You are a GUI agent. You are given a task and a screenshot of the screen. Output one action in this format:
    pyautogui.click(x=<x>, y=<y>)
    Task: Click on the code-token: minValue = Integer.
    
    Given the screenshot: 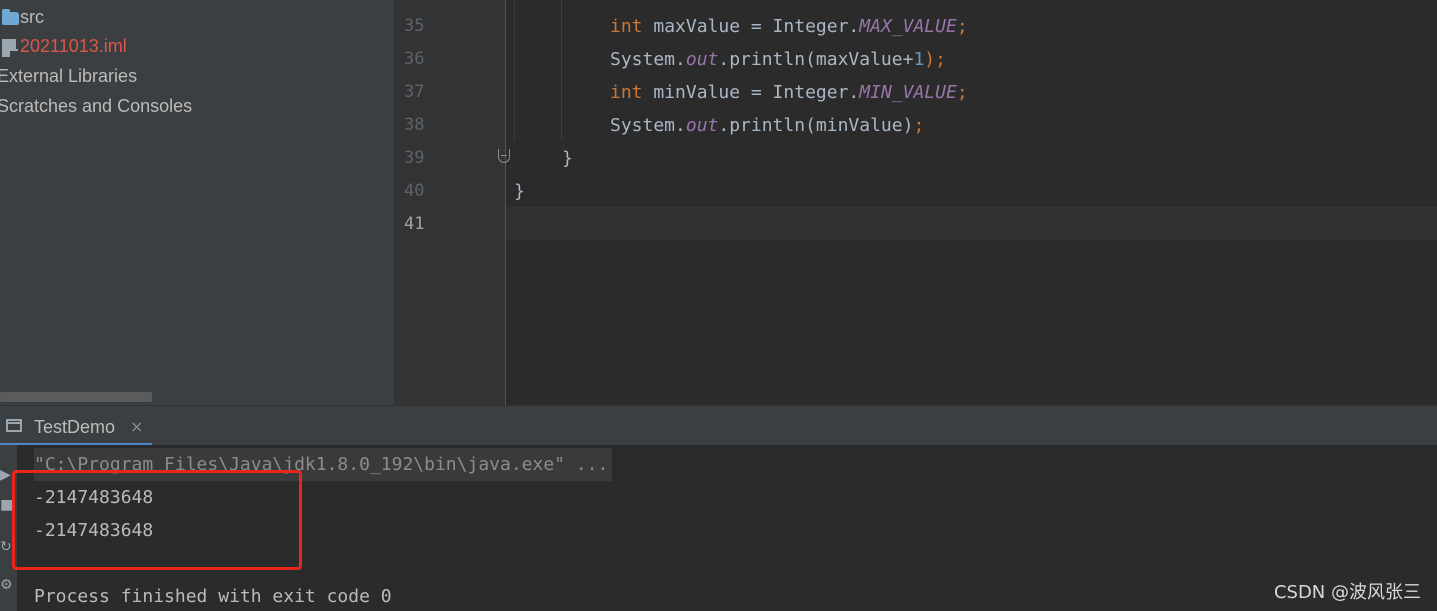 What is the action you would take?
    pyautogui.click(x=751, y=92)
    